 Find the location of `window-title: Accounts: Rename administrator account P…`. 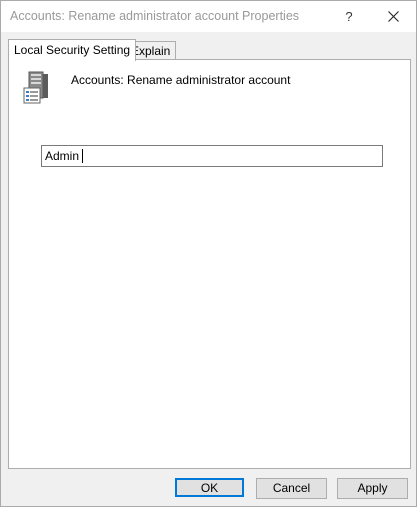

window-title: Accounts: Rename administrator account P… is located at coordinates (155, 16).